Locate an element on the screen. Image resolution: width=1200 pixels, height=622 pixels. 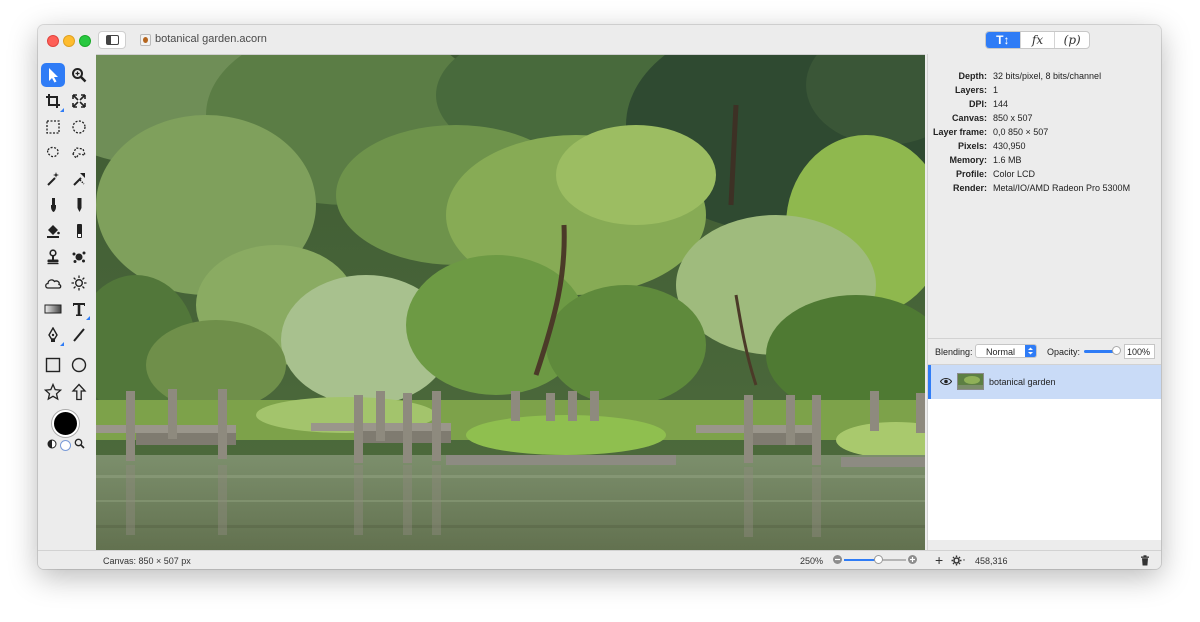
pencil-button is located at coordinates (79, 205).